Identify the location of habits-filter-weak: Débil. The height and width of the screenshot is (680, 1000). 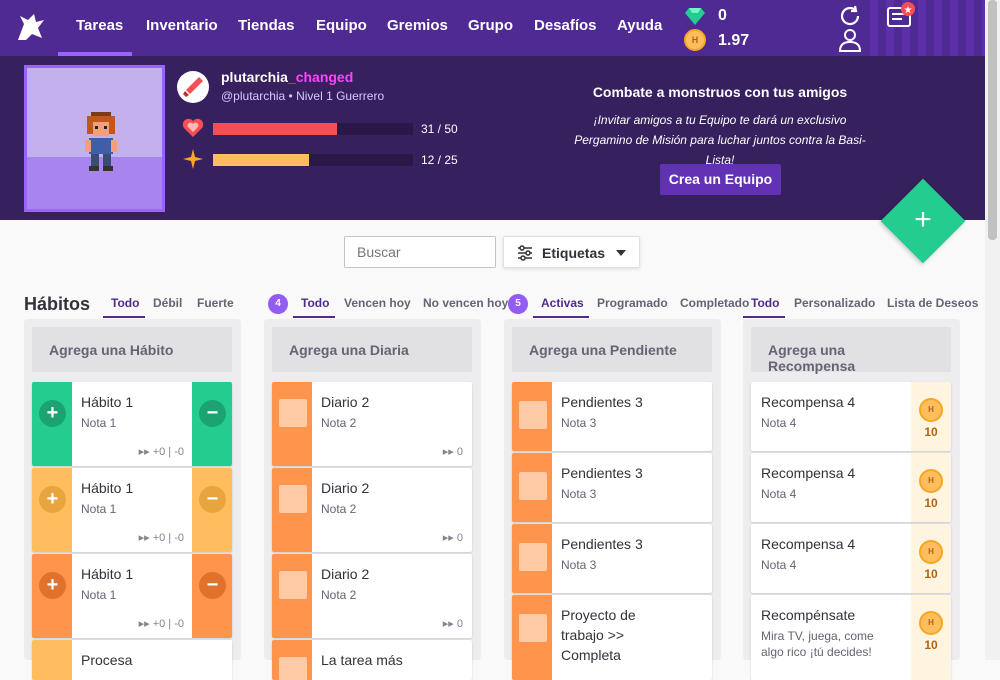
(167, 303).